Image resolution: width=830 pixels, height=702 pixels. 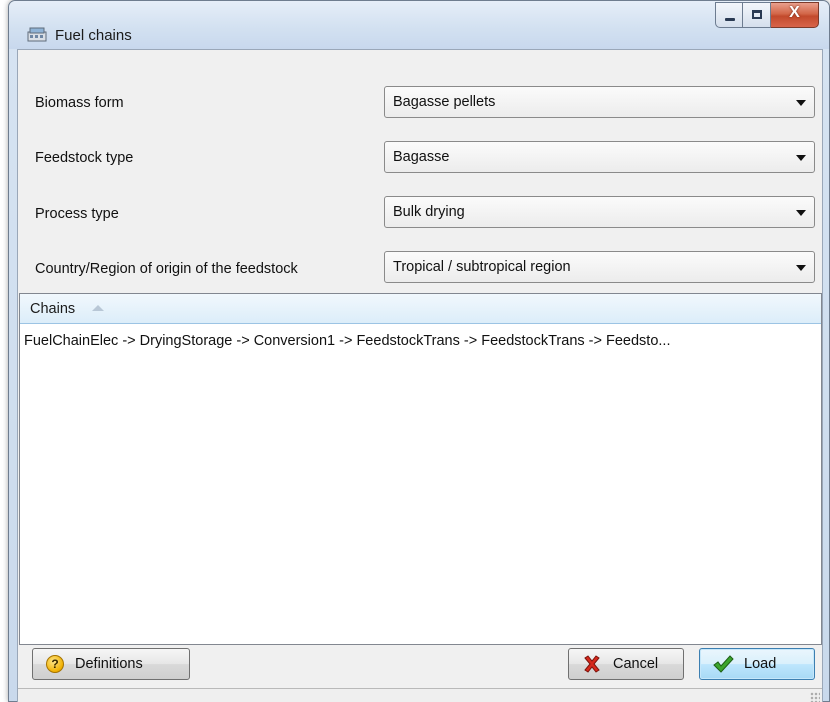 What do you see at coordinates (421, 157) in the screenshot?
I see `feedstock-type-value: Bagasse` at bounding box center [421, 157].